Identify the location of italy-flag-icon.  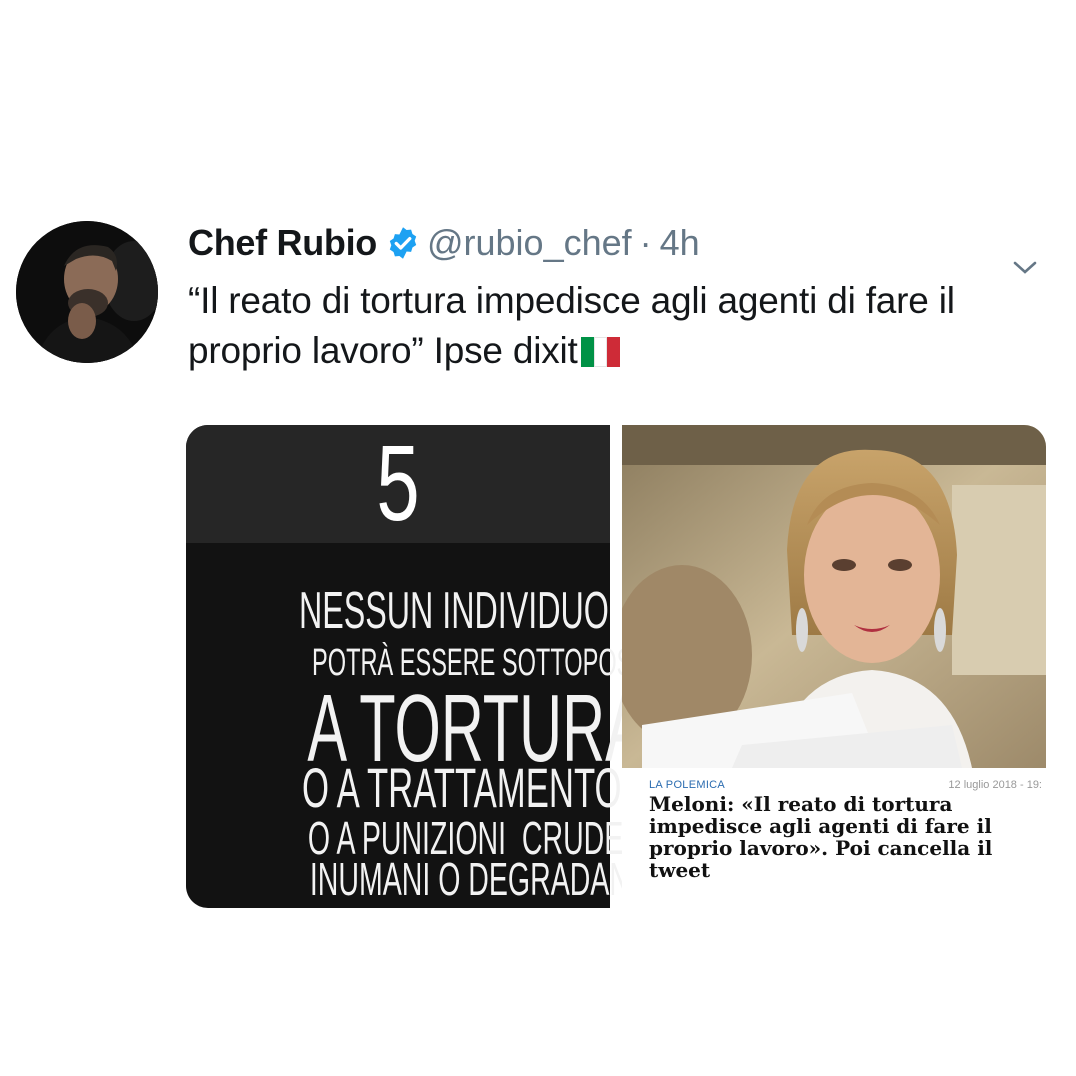
(600, 352).